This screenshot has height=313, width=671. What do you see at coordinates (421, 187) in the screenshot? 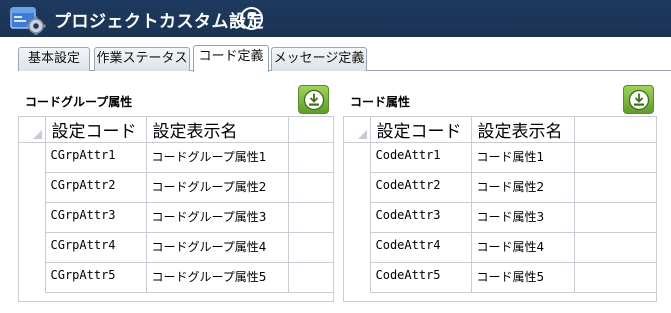
I see `cell-code: CodeAttr2` at bounding box center [421, 187].